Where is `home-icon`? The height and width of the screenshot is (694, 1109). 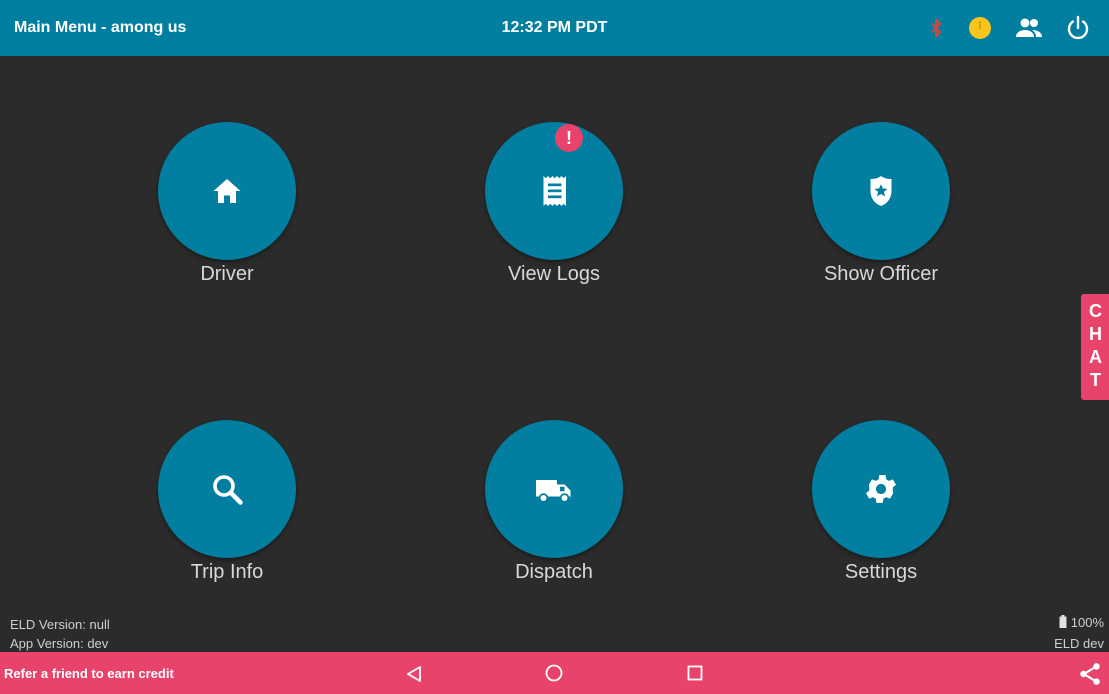 home-icon is located at coordinates (227, 191).